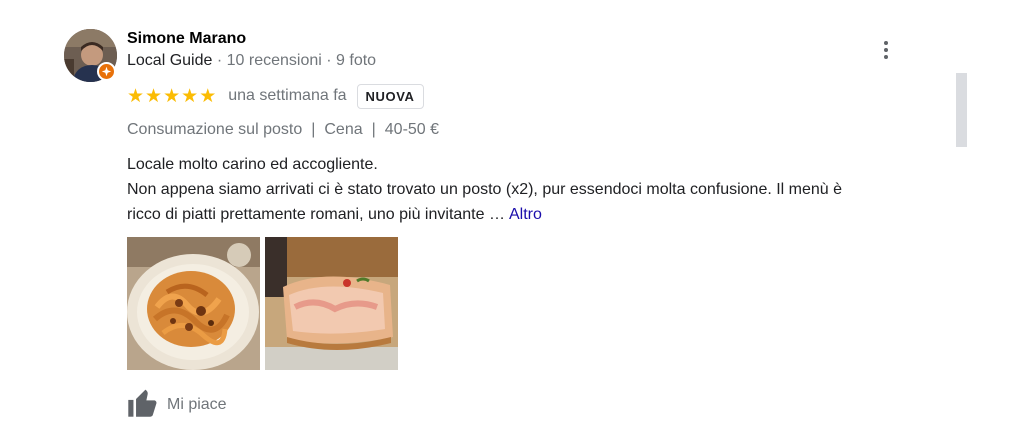  I want to click on local-guide-badge-icon, so click(106, 71).